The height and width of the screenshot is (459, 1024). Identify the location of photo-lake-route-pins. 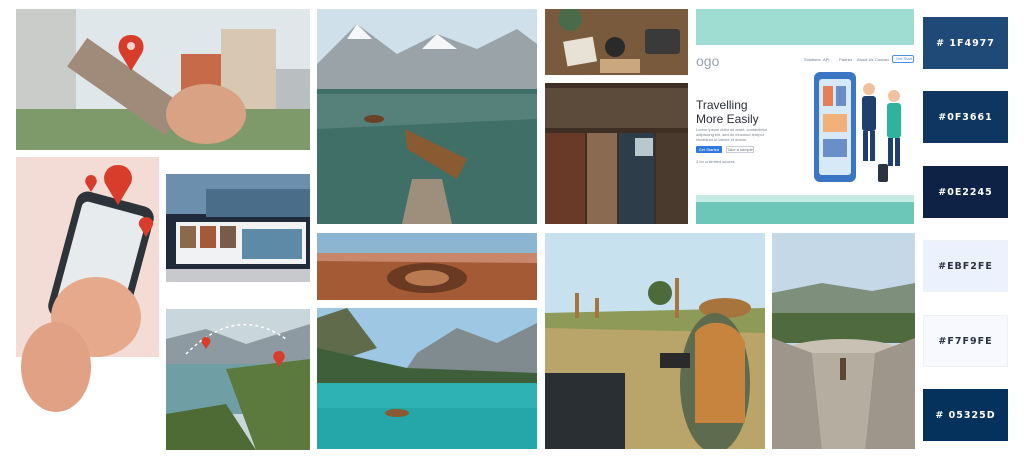
(238, 379).